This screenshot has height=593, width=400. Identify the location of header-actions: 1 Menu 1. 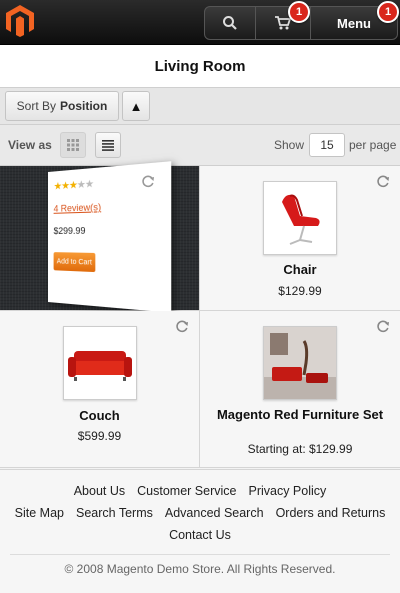
(301, 20).